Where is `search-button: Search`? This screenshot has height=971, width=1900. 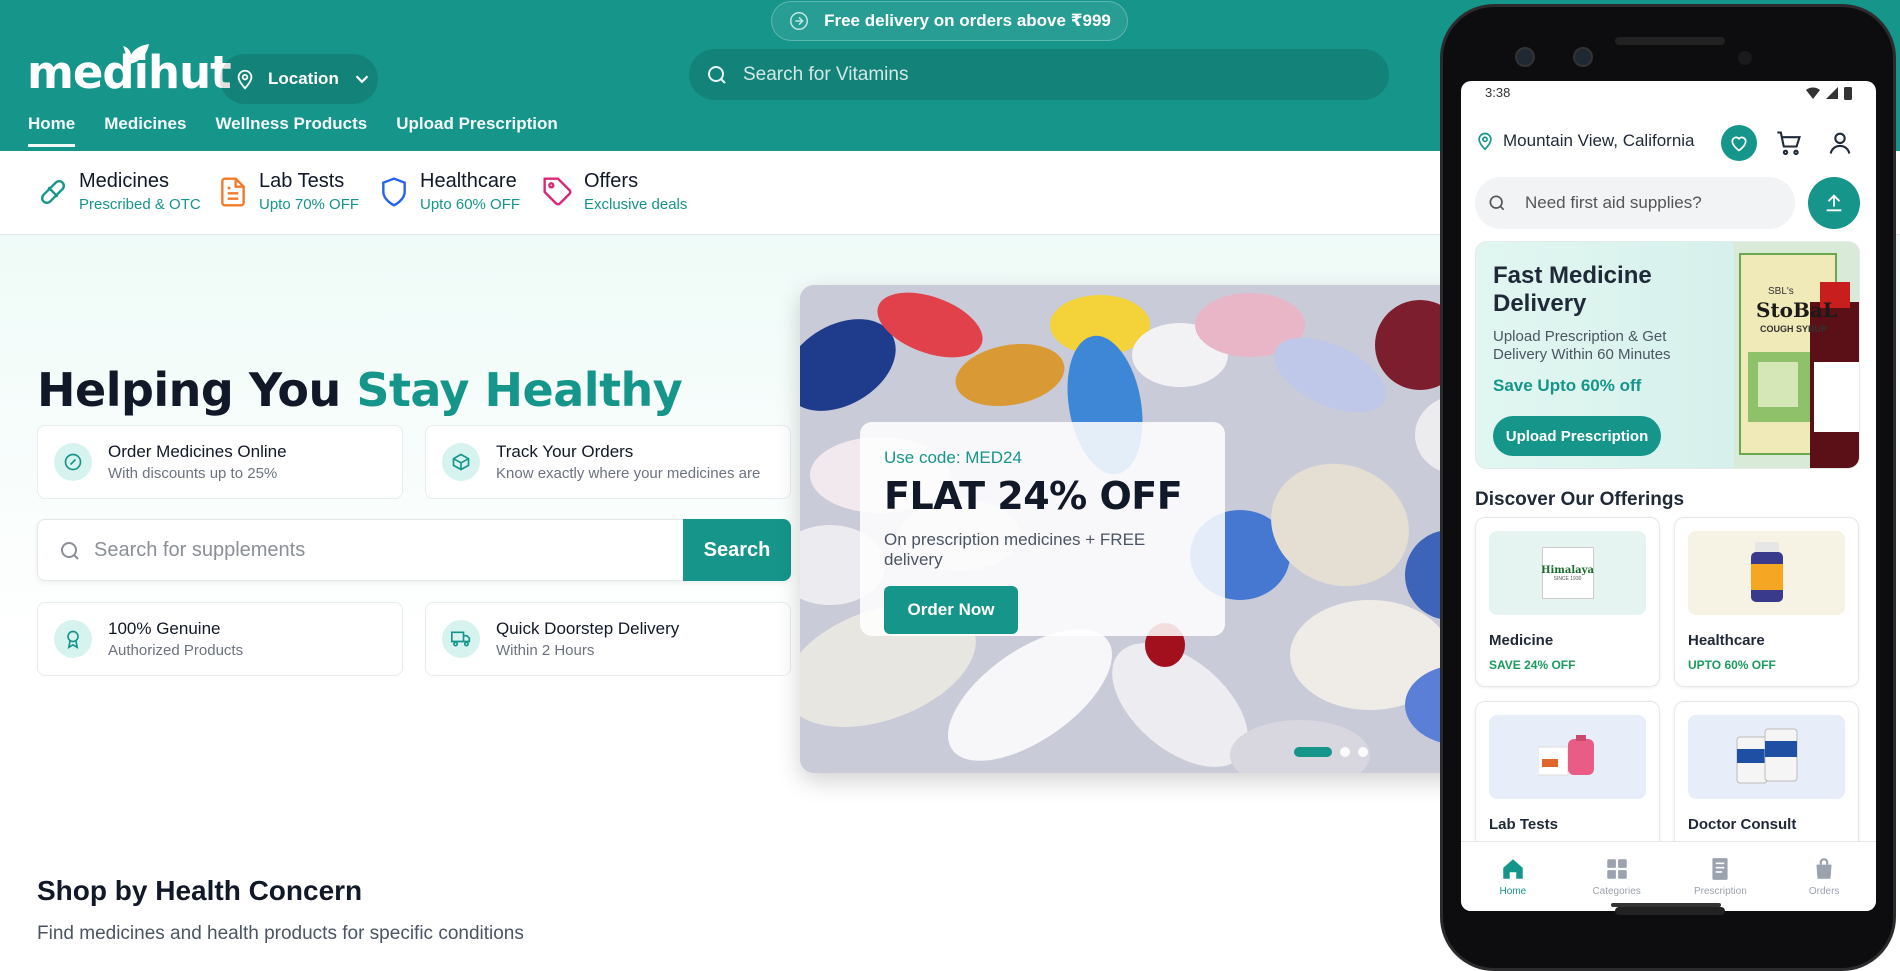
search-button: Search is located at coordinates (737, 550).